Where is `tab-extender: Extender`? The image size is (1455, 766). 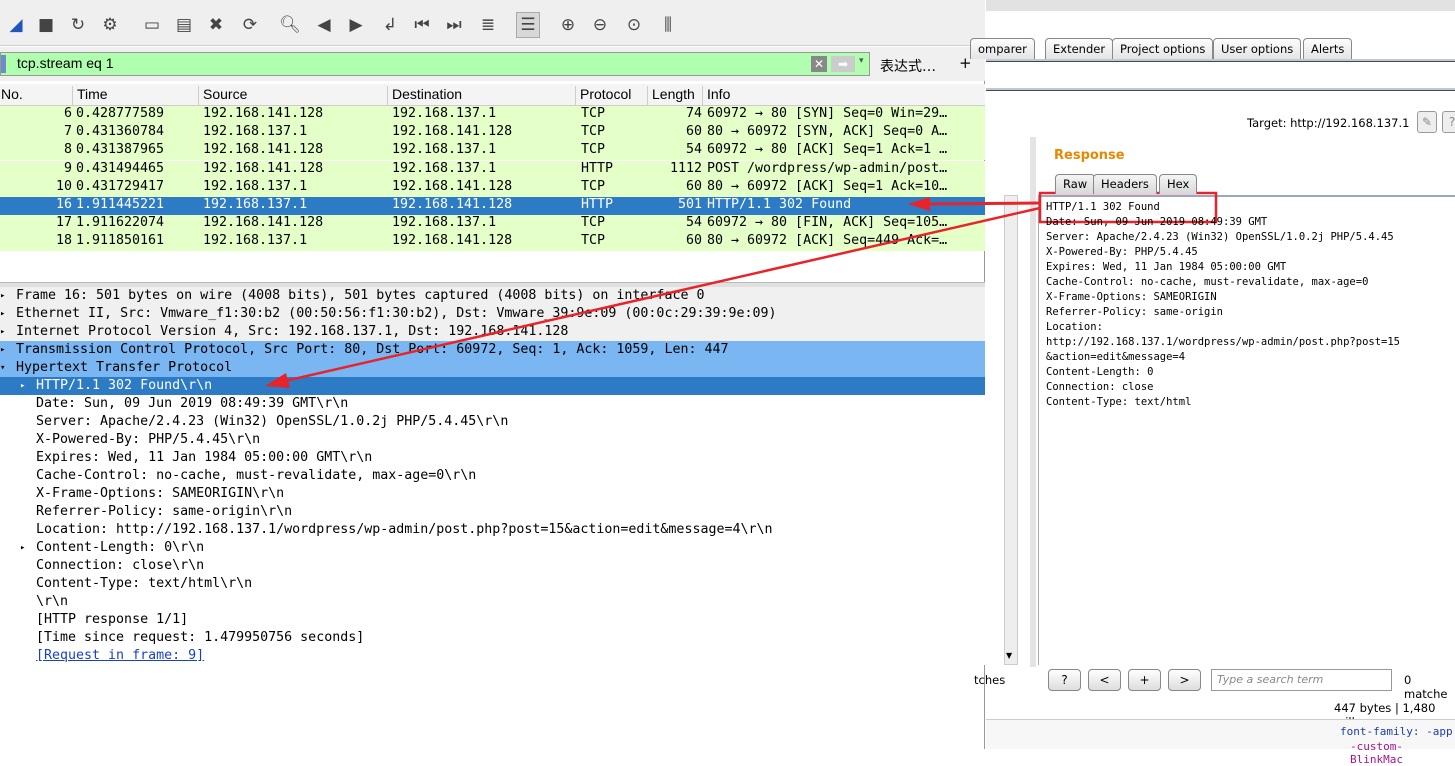 tab-extender: Extender is located at coordinates (1079, 48).